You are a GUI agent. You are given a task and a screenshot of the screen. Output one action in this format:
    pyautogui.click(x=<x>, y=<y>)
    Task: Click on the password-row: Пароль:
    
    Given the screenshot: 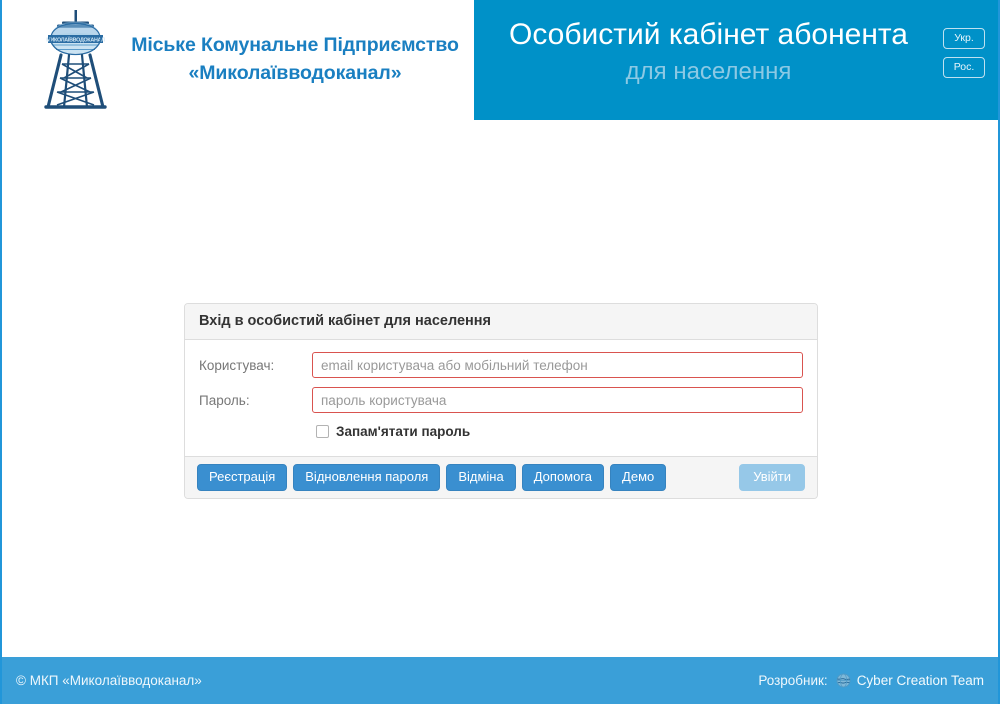 What is the action you would take?
    pyautogui.click(x=501, y=400)
    